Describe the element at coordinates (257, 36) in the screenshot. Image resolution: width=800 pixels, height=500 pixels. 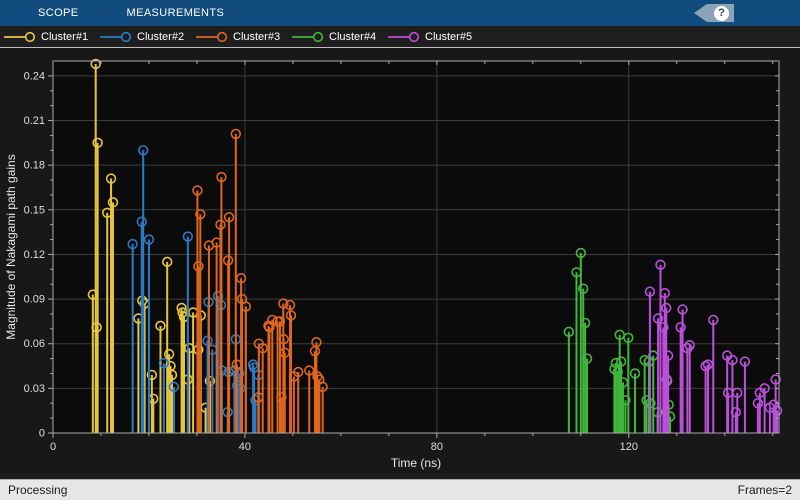
I see `legend-label: Cluster#3` at that location.